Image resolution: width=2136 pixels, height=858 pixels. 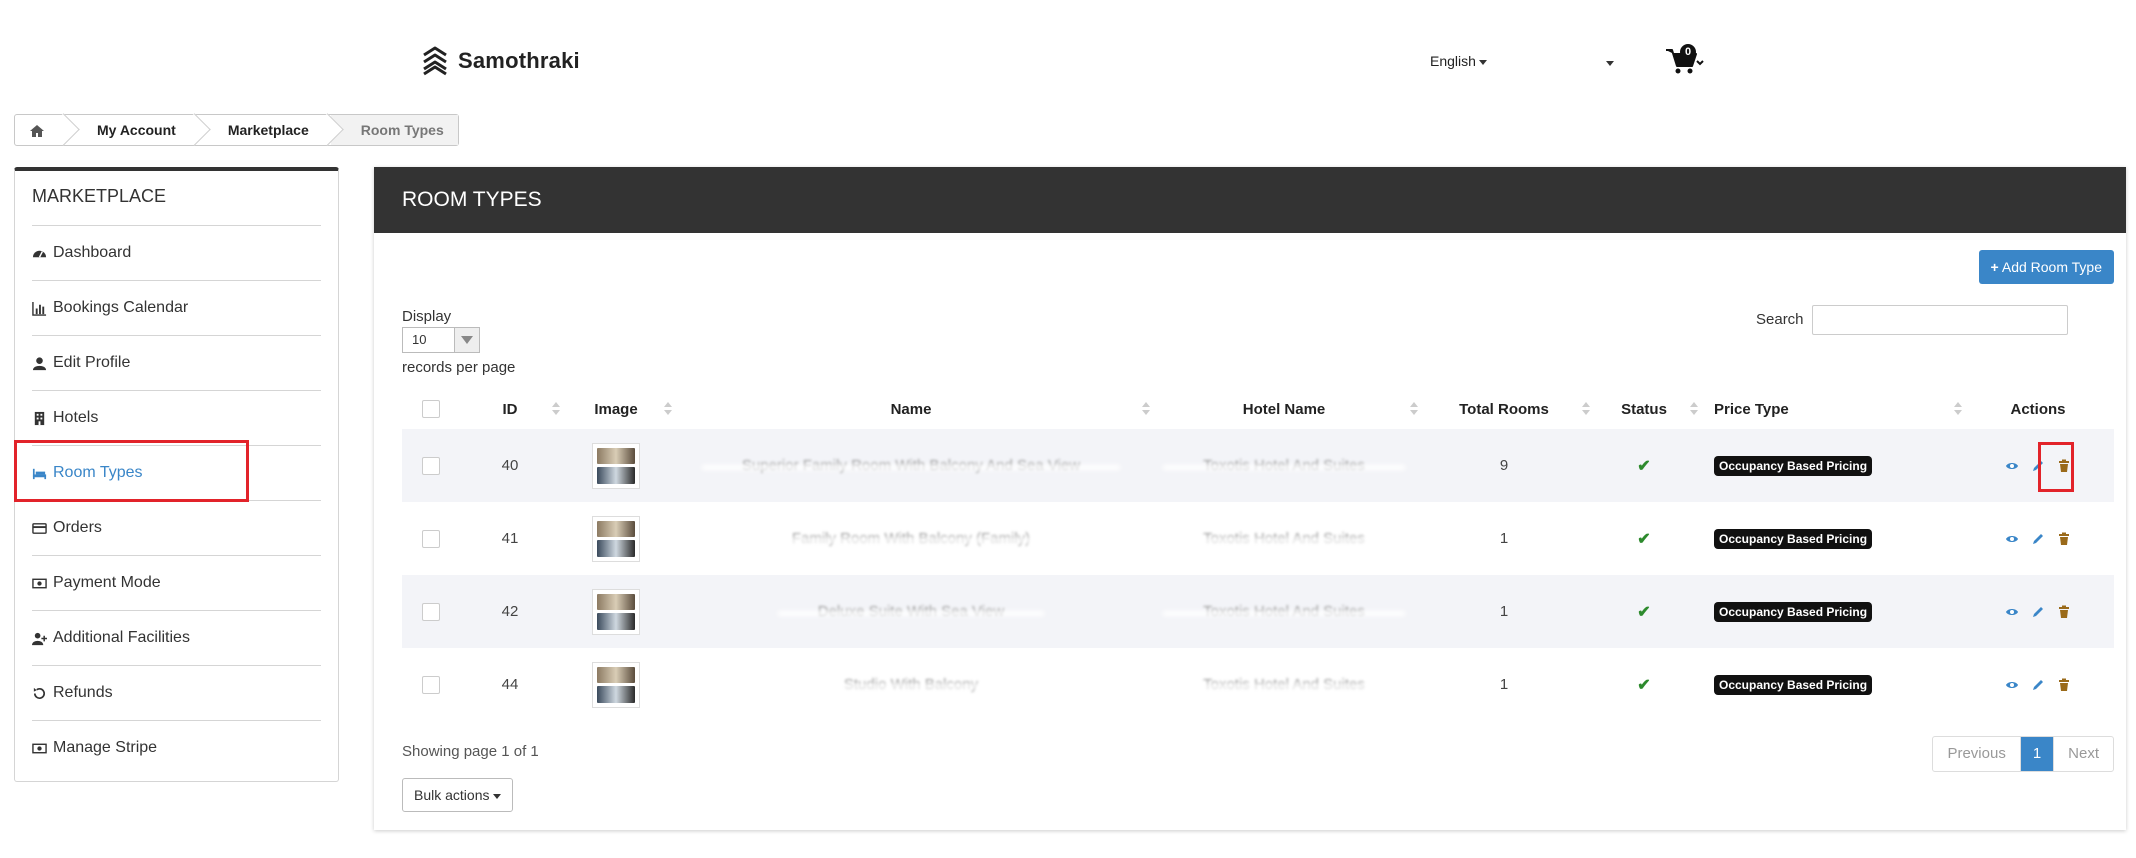 I want to click on sidebar-item-label: Refunds, so click(x=83, y=692).